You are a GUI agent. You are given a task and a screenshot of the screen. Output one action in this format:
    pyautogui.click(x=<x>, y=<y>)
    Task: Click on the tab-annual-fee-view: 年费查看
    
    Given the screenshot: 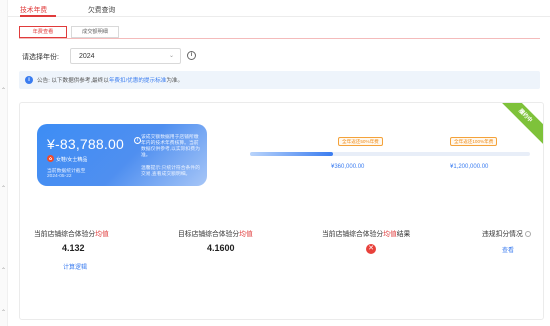 What is the action you would take?
    pyautogui.click(x=43, y=32)
    